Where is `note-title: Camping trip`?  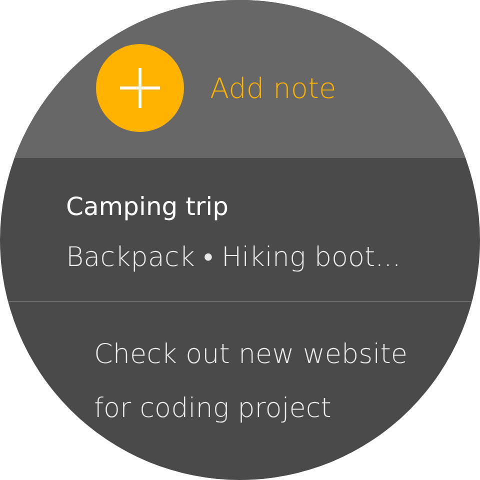
note-title: Camping trip is located at coordinates (148, 206).